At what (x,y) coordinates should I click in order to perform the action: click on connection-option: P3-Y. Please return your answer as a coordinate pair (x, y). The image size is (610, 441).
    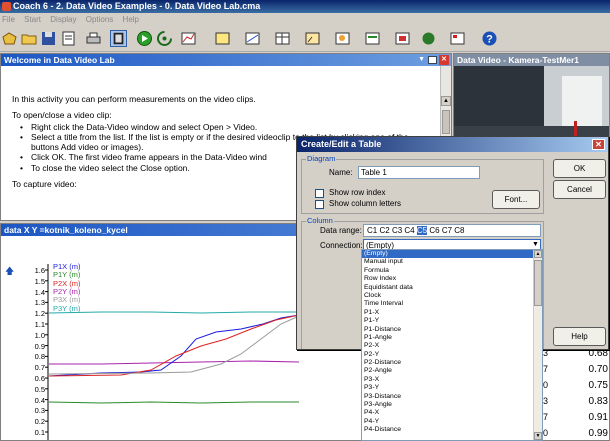
    Looking at the image, I should click on (452, 388).